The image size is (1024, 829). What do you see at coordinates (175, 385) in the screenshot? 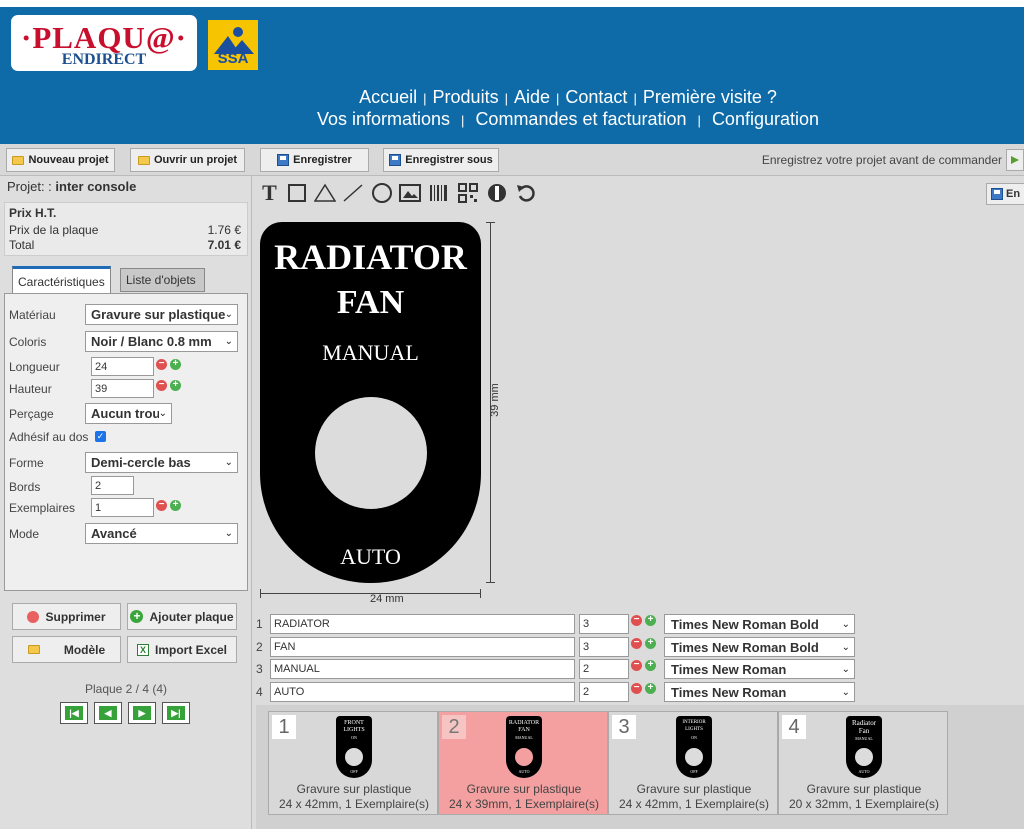
I see `increase-height-icon: +` at bounding box center [175, 385].